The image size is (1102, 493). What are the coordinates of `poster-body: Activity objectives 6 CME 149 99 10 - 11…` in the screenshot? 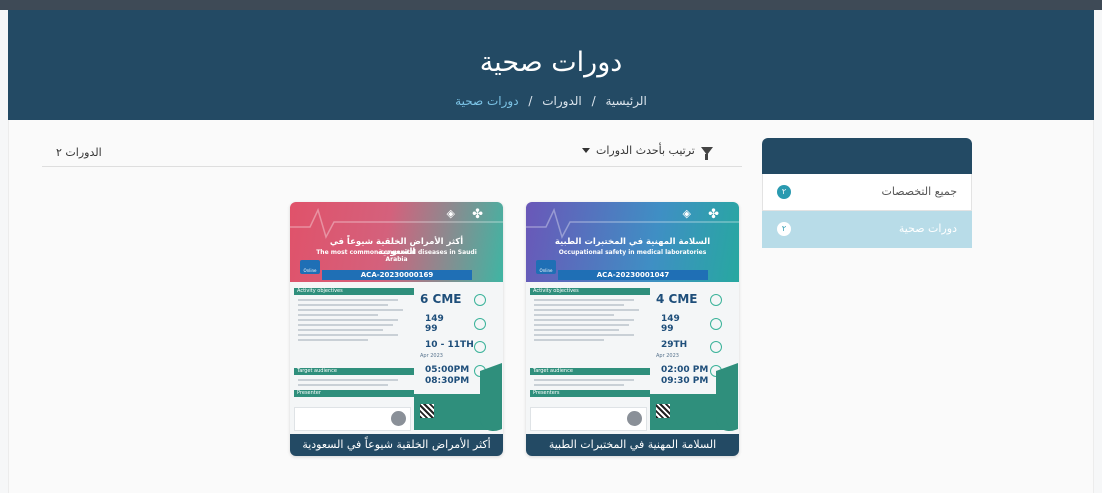 It's located at (396, 360).